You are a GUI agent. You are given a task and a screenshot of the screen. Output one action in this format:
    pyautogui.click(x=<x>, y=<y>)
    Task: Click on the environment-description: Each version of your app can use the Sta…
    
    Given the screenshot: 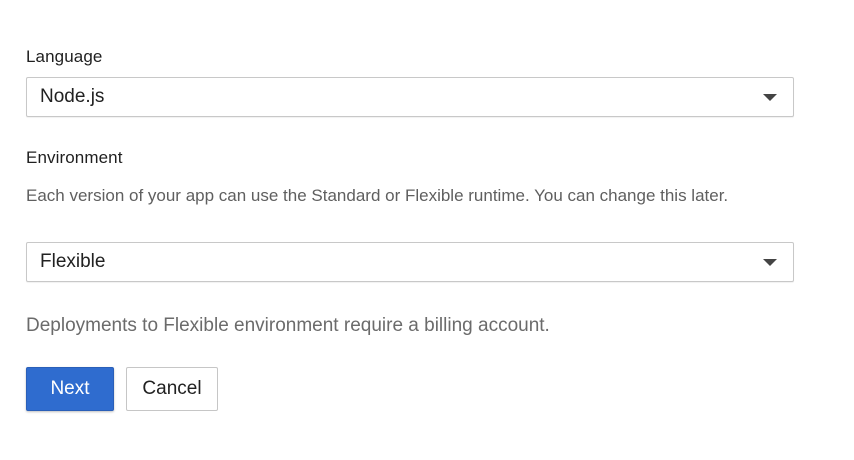 What is the action you would take?
    pyautogui.click(x=377, y=195)
    